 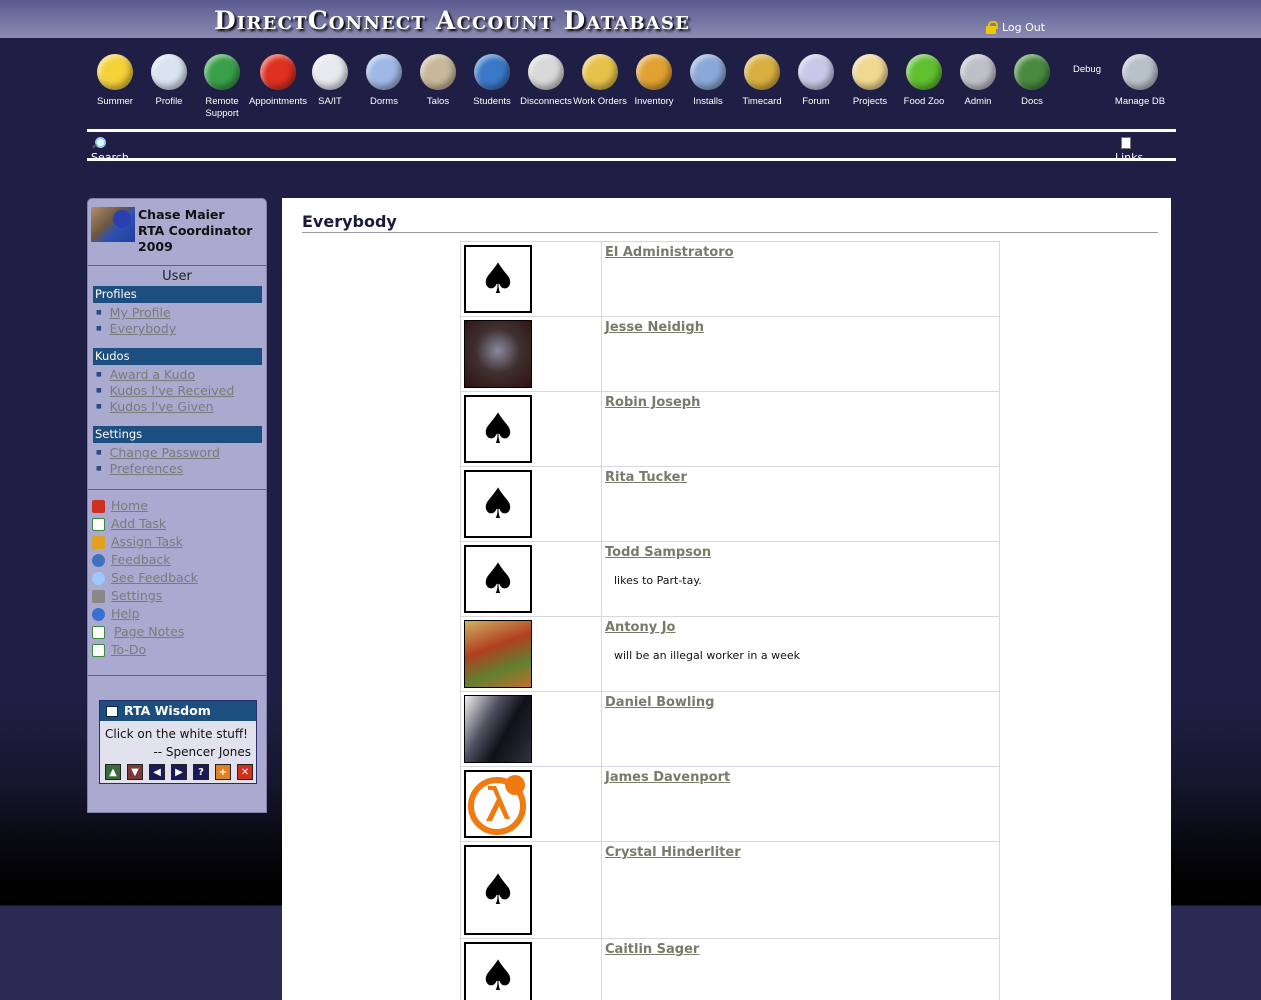 What do you see at coordinates (157, 772) in the screenshot?
I see `previous-icon: ◀` at bounding box center [157, 772].